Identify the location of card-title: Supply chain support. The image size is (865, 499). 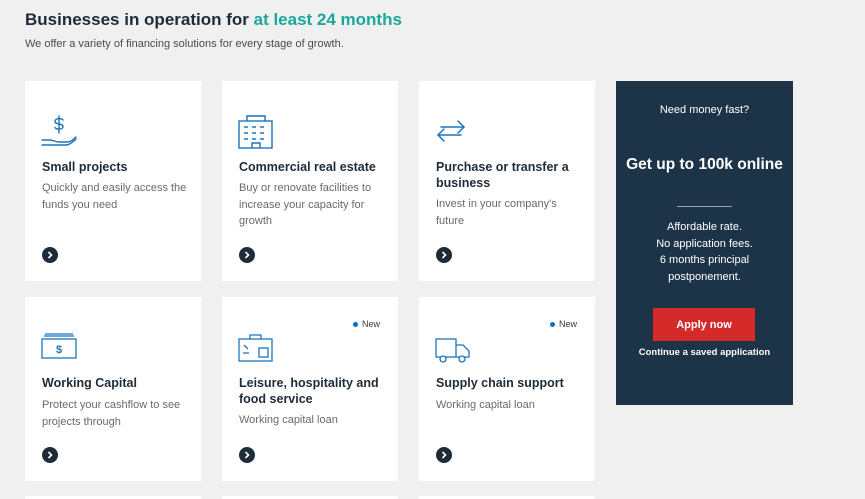
(500, 383).